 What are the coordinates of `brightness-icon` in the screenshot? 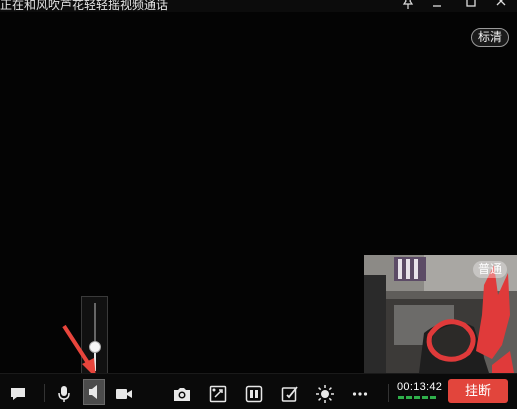 It's located at (325, 394).